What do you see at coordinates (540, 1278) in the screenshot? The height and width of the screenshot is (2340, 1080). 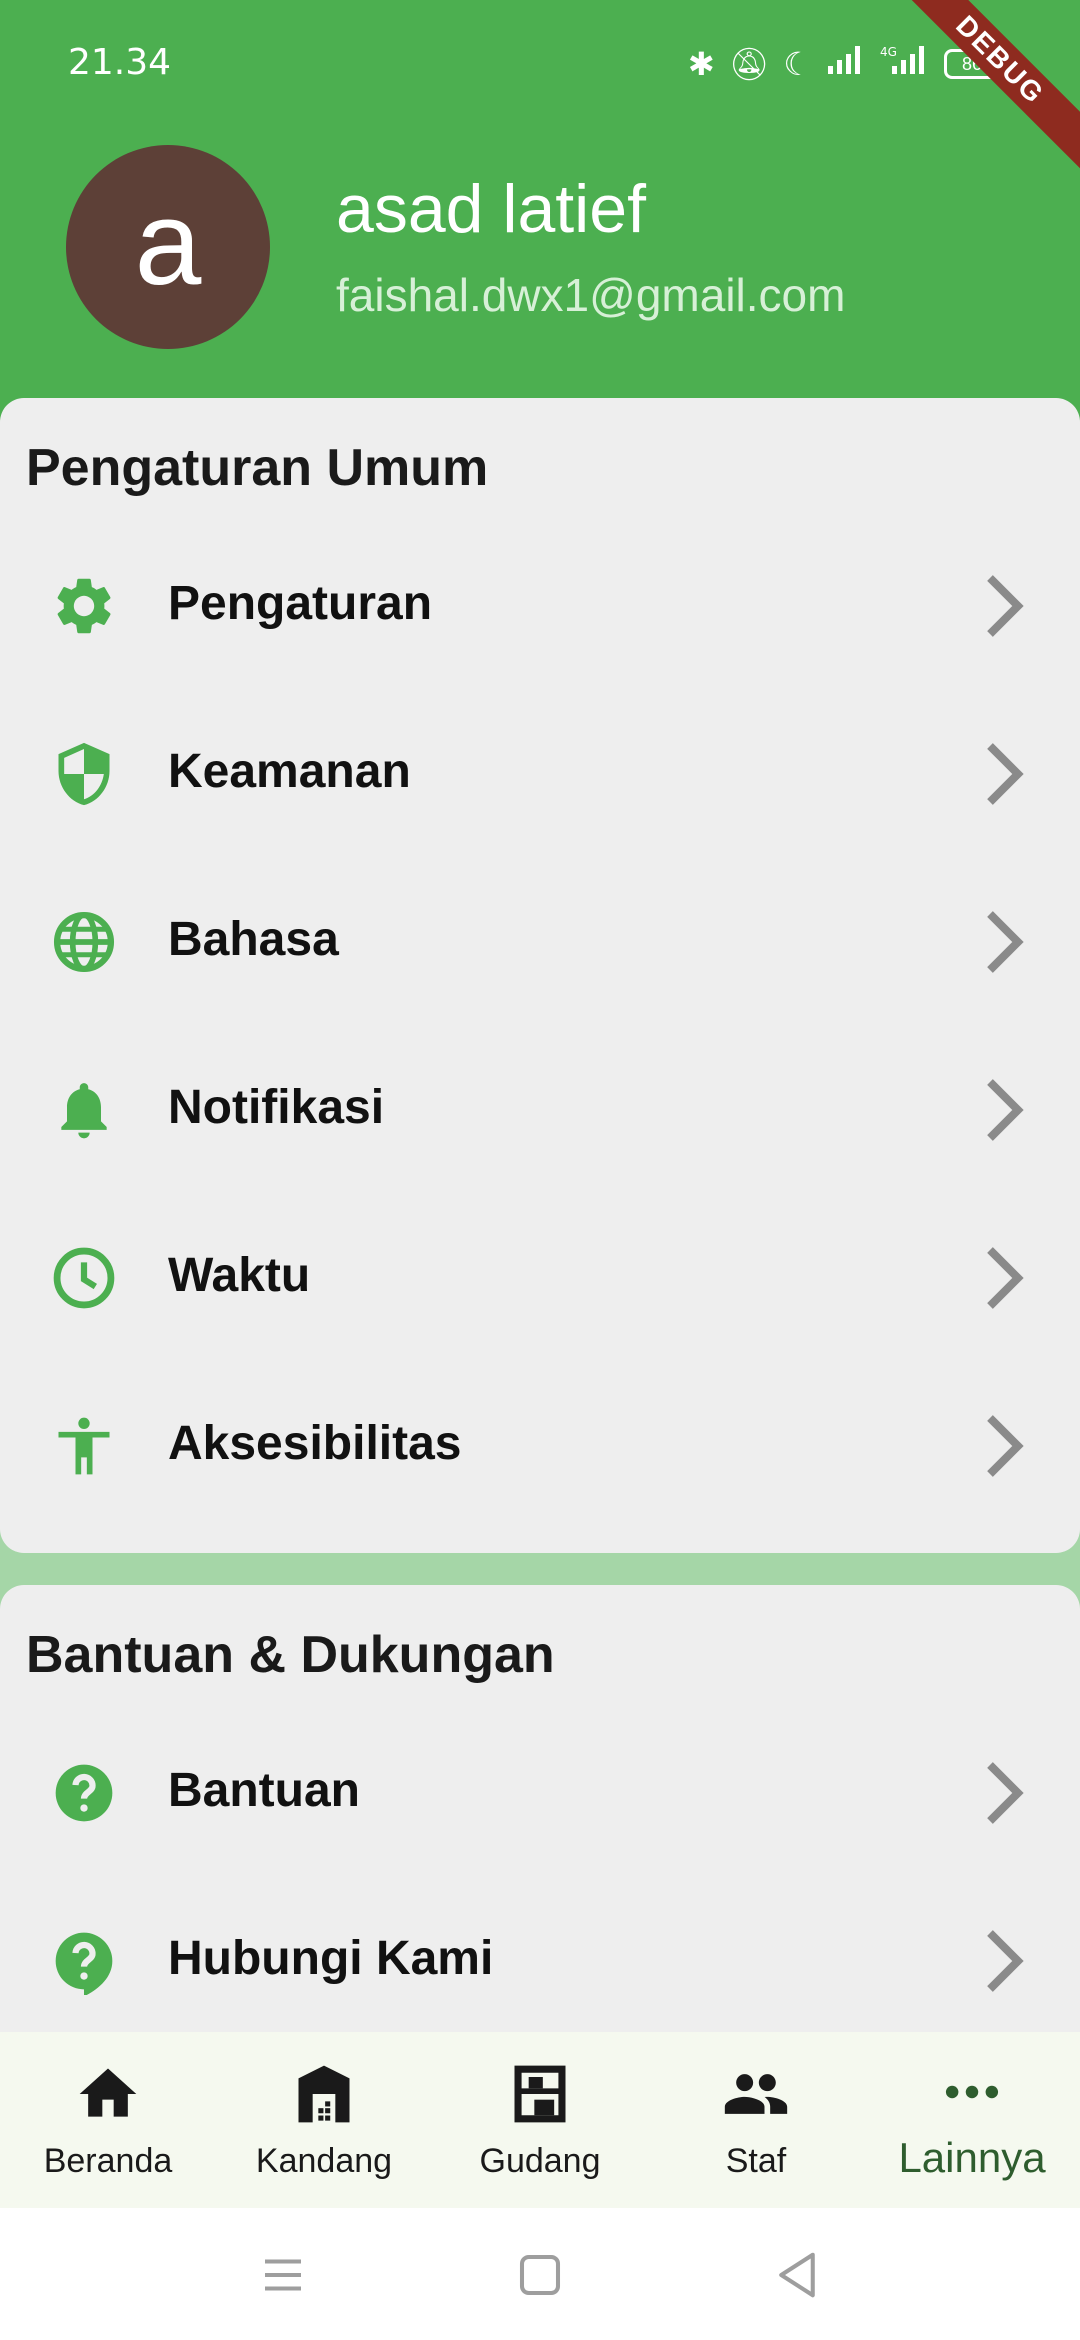 I see `menu-item-waktu: Waktu` at bounding box center [540, 1278].